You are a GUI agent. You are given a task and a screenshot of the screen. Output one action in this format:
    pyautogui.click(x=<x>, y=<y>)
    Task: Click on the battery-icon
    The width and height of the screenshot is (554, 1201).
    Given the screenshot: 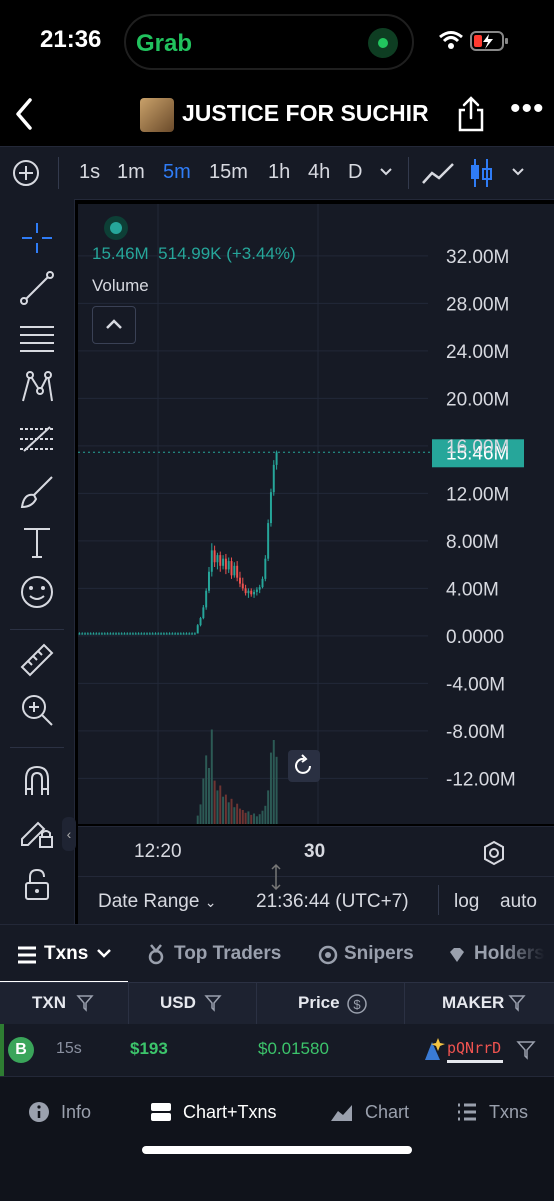 What is the action you would take?
    pyautogui.click(x=489, y=41)
    